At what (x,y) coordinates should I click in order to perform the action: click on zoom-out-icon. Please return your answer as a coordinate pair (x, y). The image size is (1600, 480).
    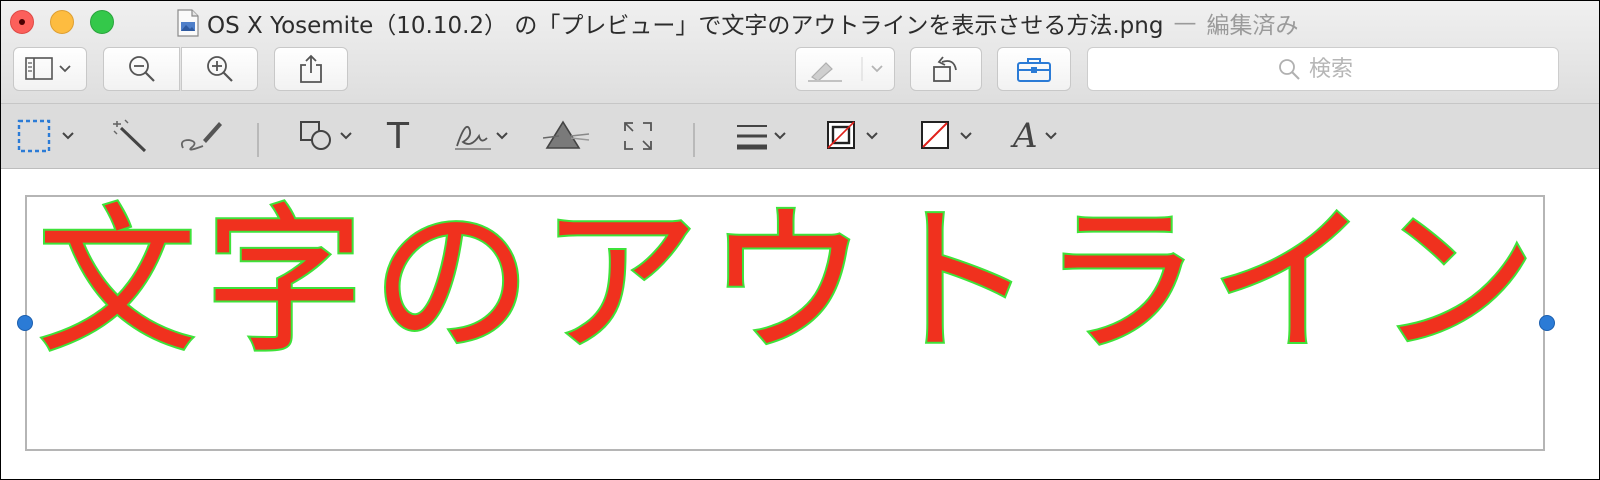
    Looking at the image, I should click on (141, 69).